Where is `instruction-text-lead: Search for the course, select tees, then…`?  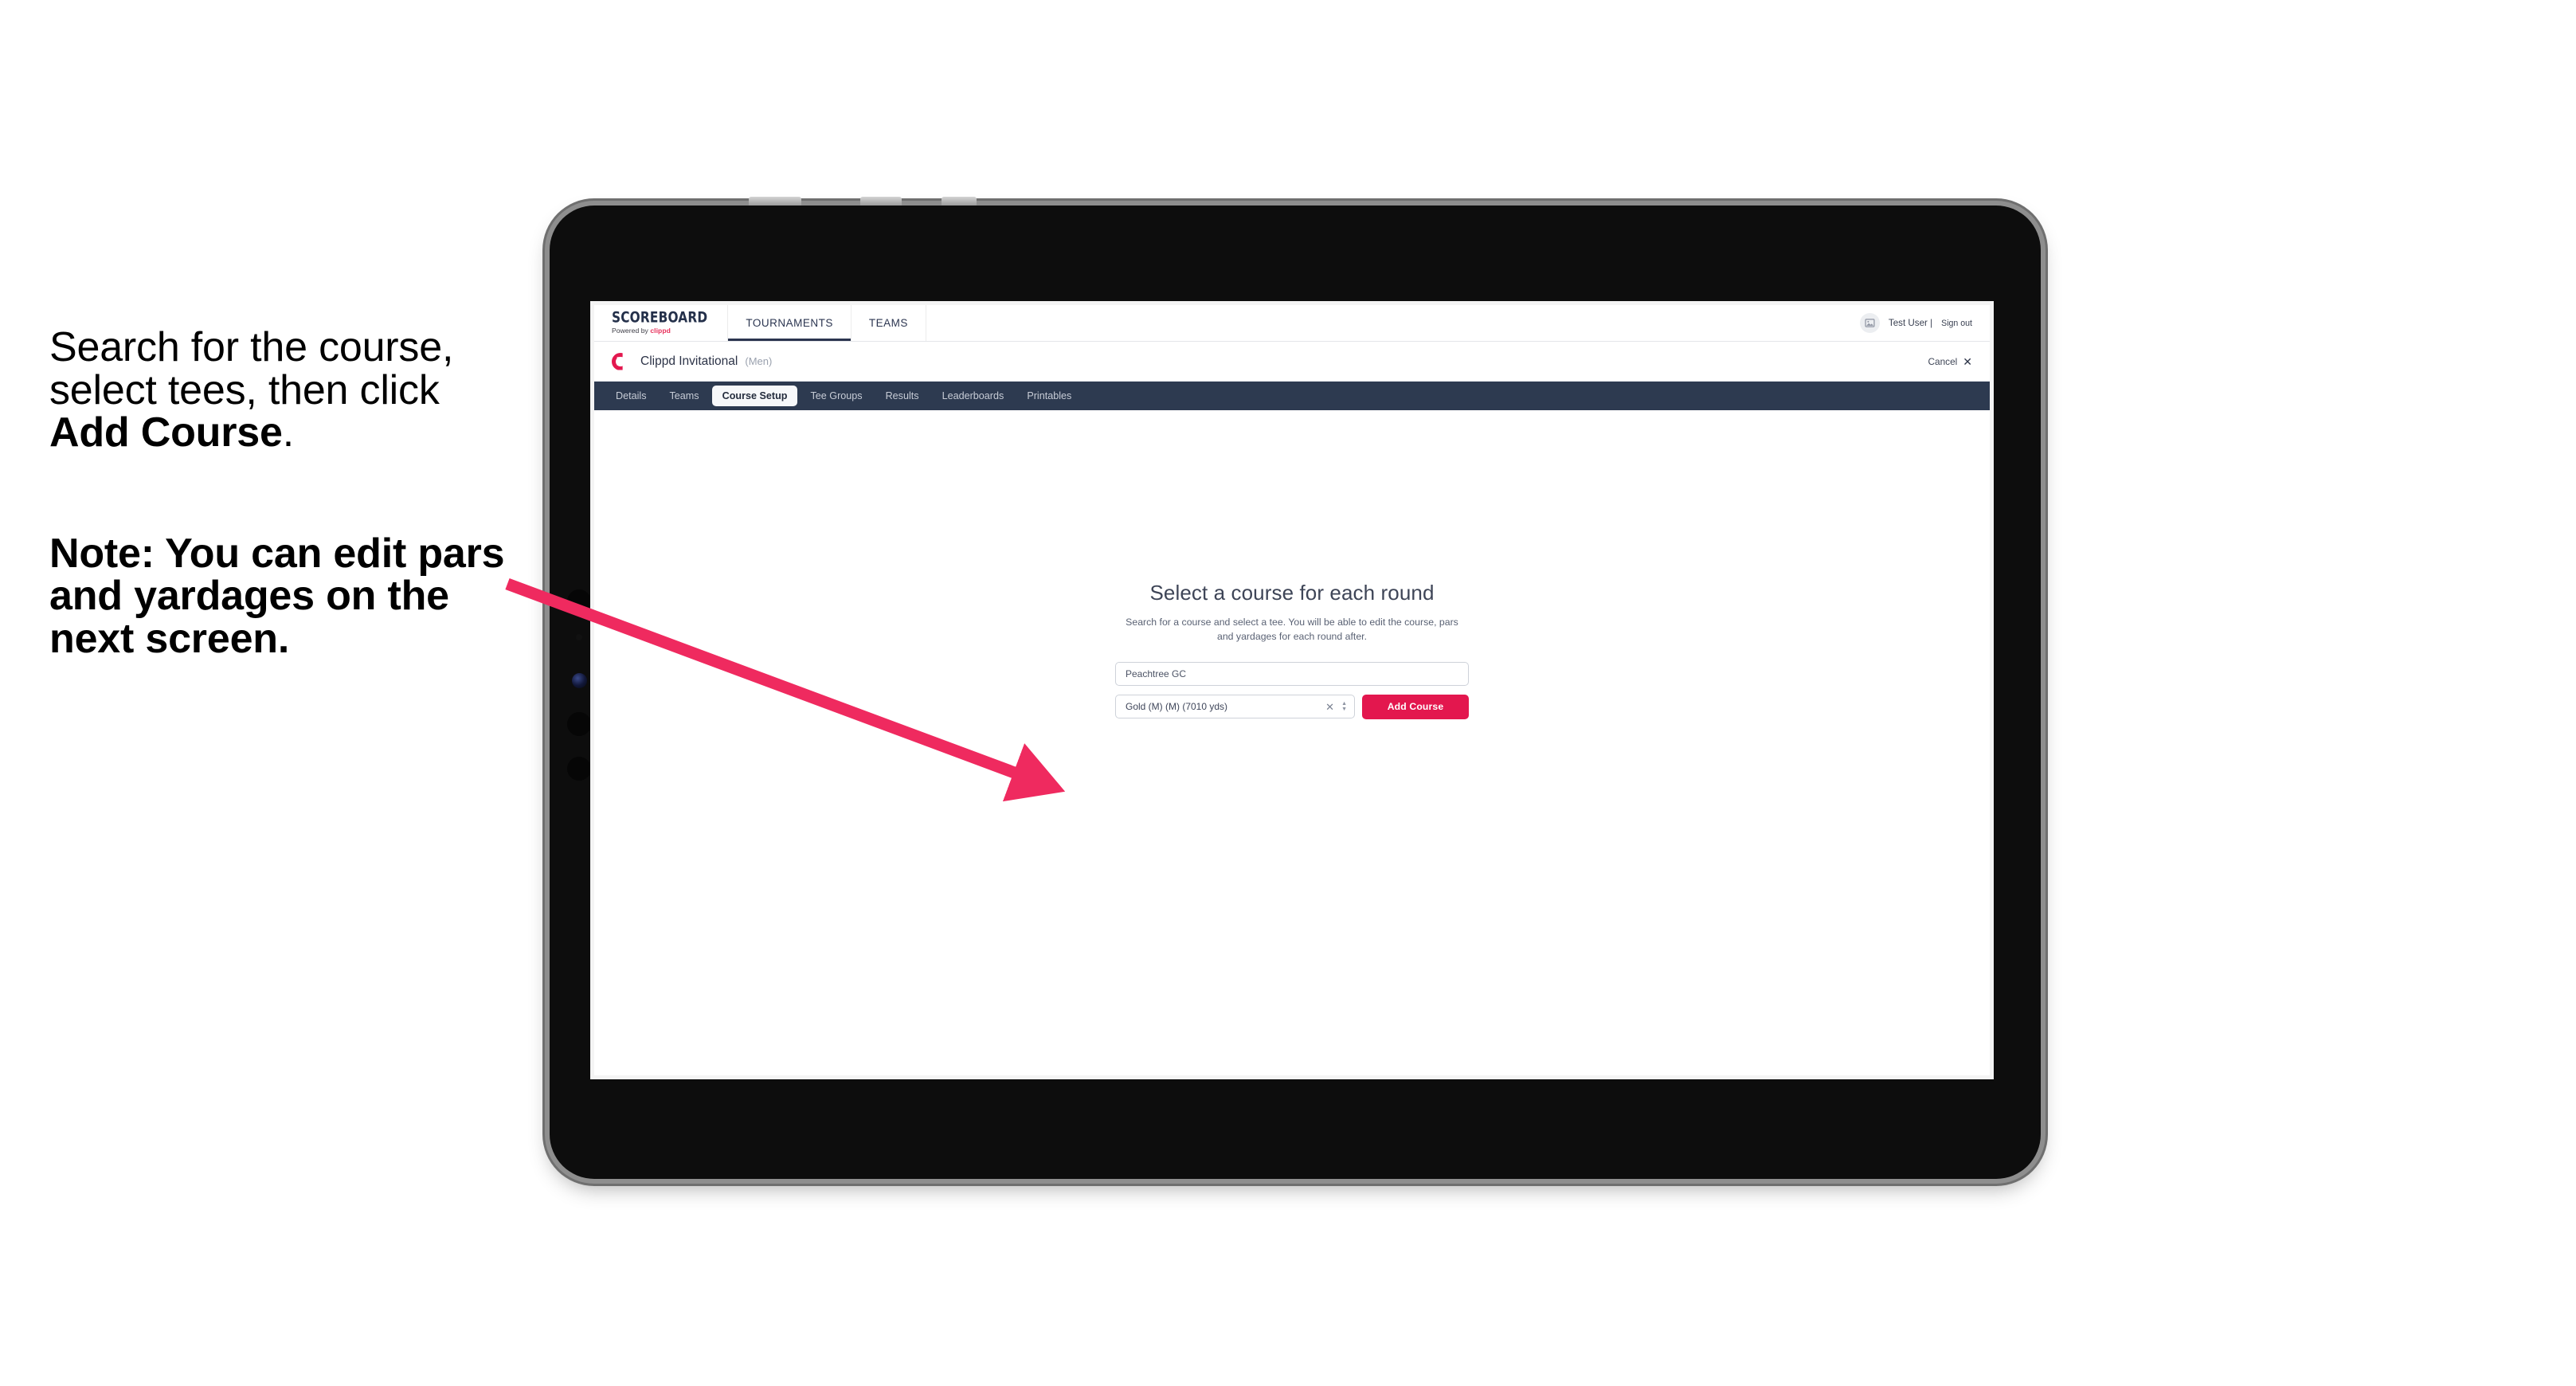
instruction-text-lead: Search for the course, select tees, then… is located at coordinates (251, 368).